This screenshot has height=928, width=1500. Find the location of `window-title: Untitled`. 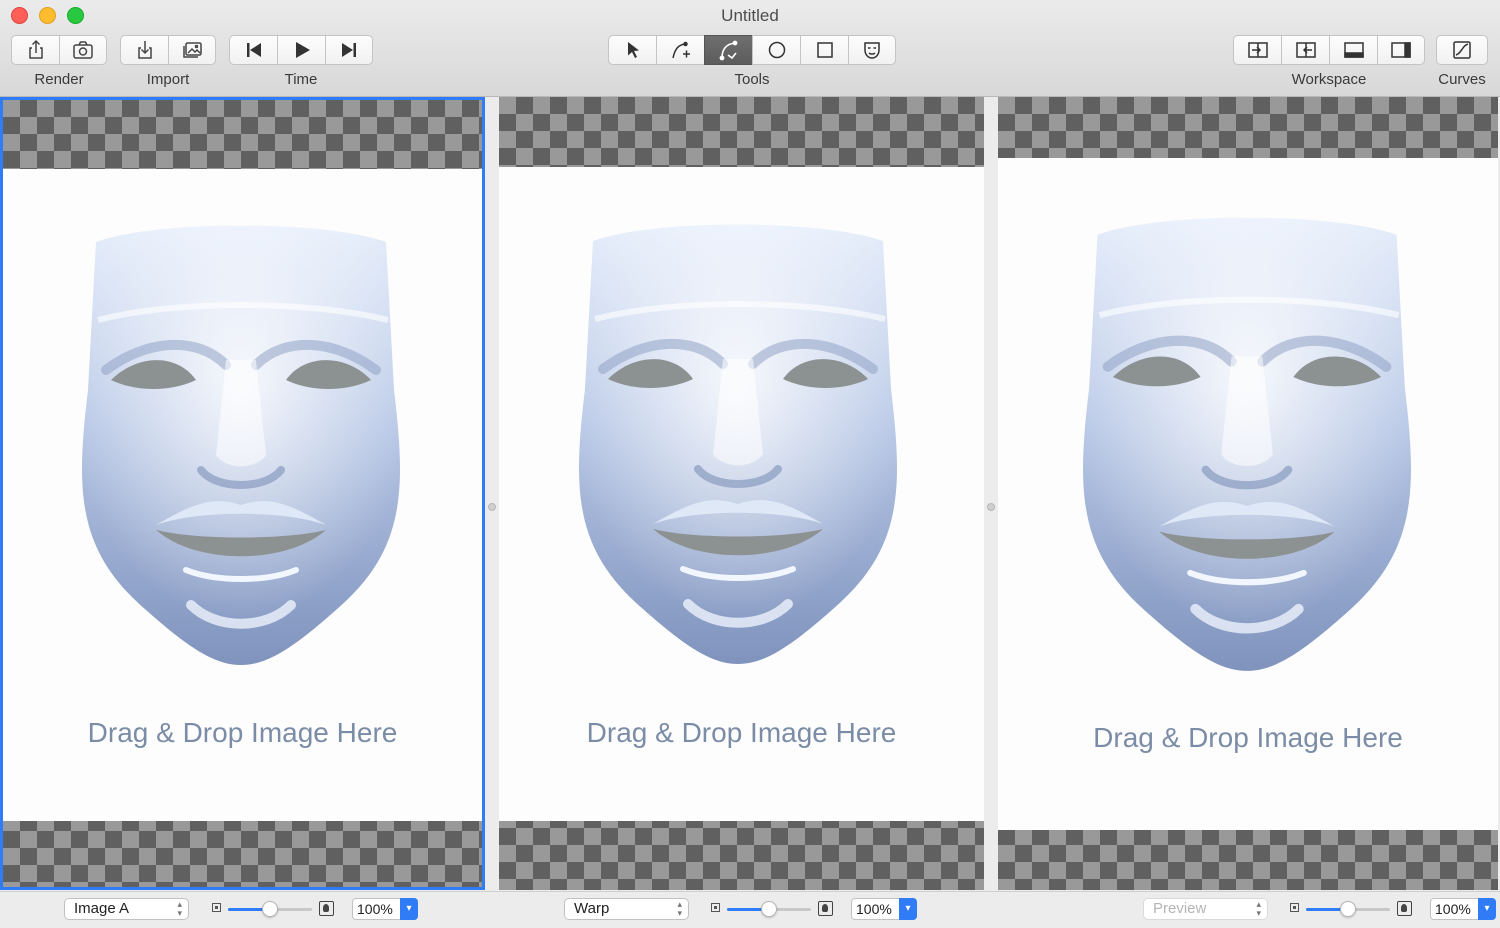

window-title: Untitled is located at coordinates (750, 15).